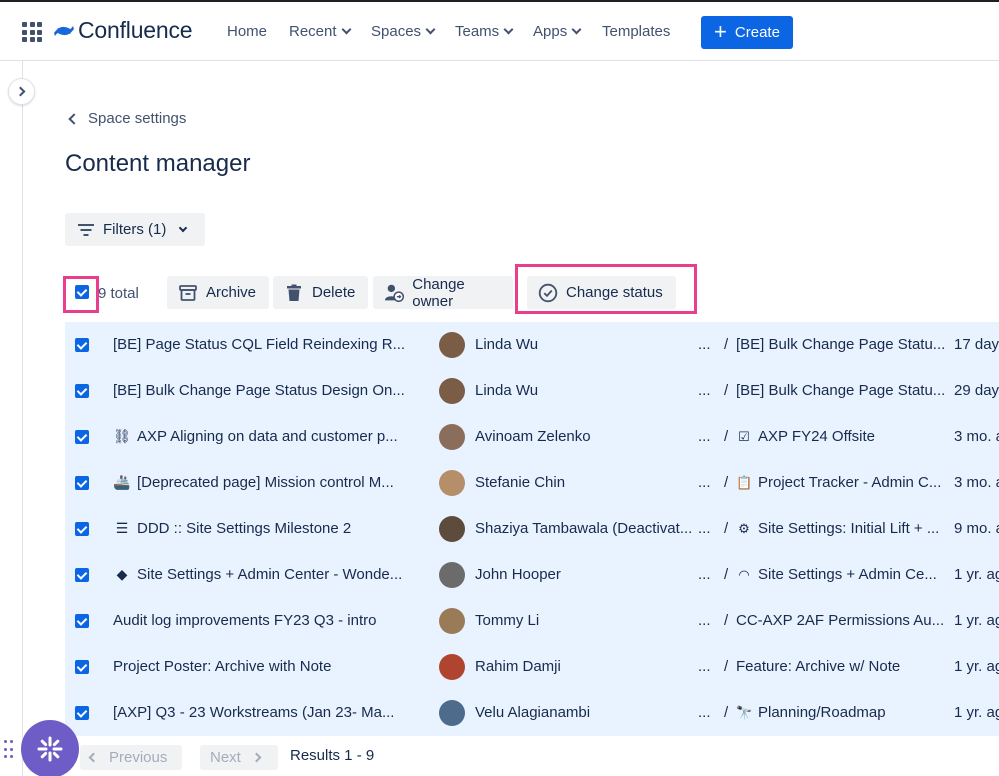 This screenshot has width=999, height=776. I want to click on select-all-checkbox, so click(82, 292).